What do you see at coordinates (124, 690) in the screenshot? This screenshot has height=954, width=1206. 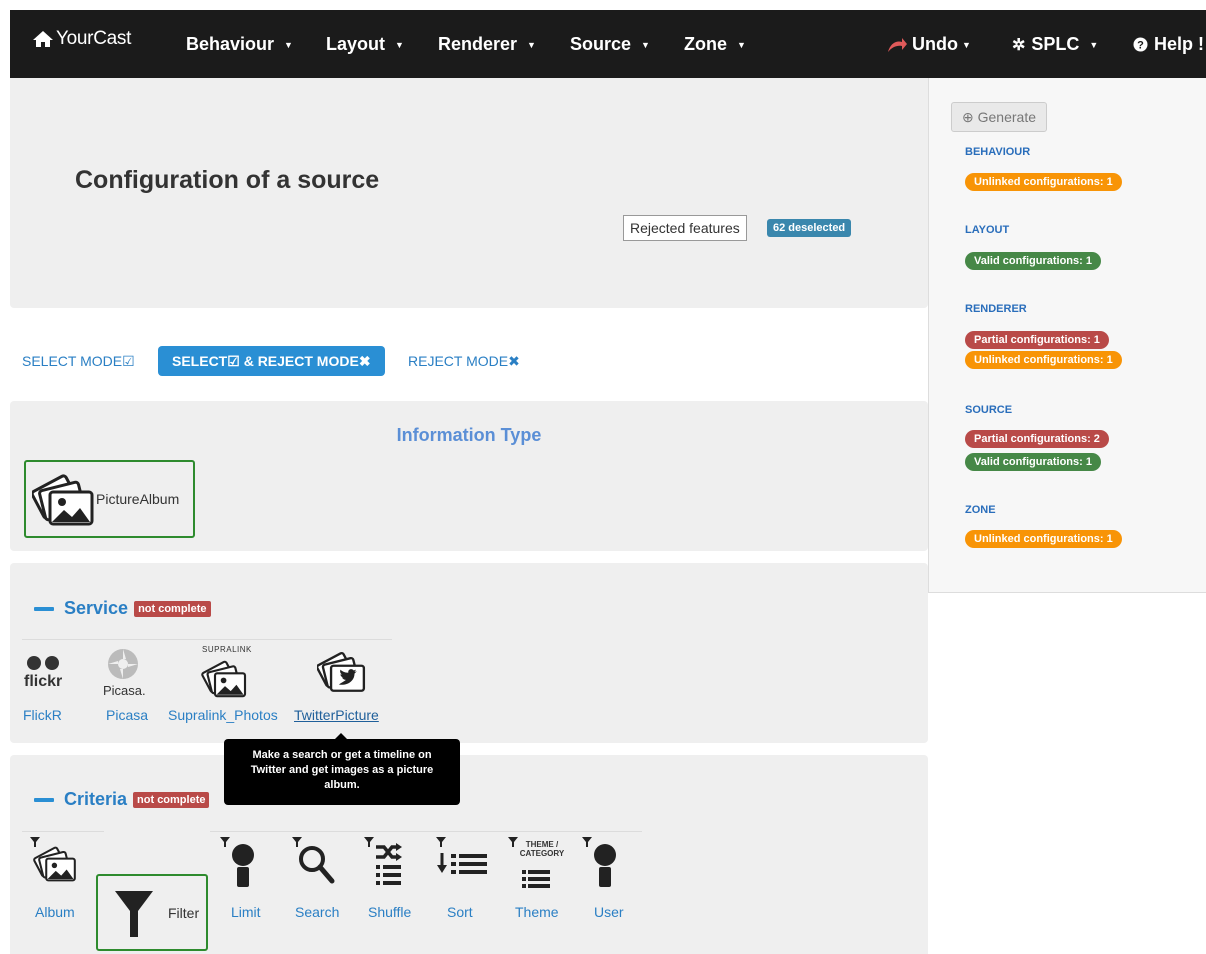 I see `picasa-logo-text: Picasa.` at bounding box center [124, 690].